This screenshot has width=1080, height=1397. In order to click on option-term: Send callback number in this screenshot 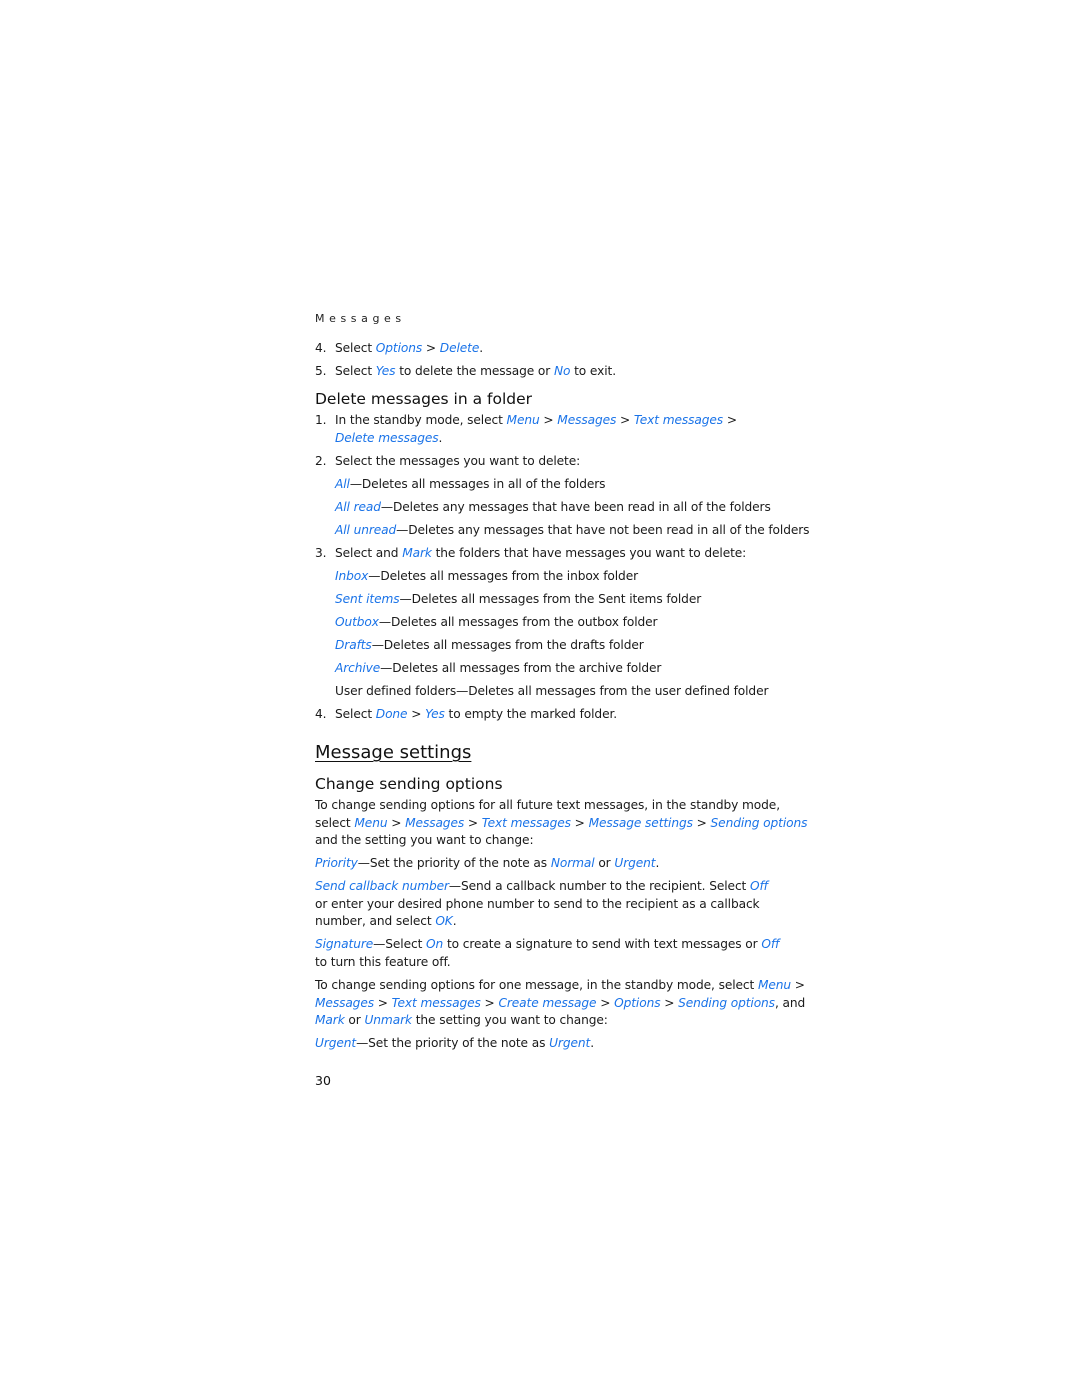, I will do `click(382, 886)`.